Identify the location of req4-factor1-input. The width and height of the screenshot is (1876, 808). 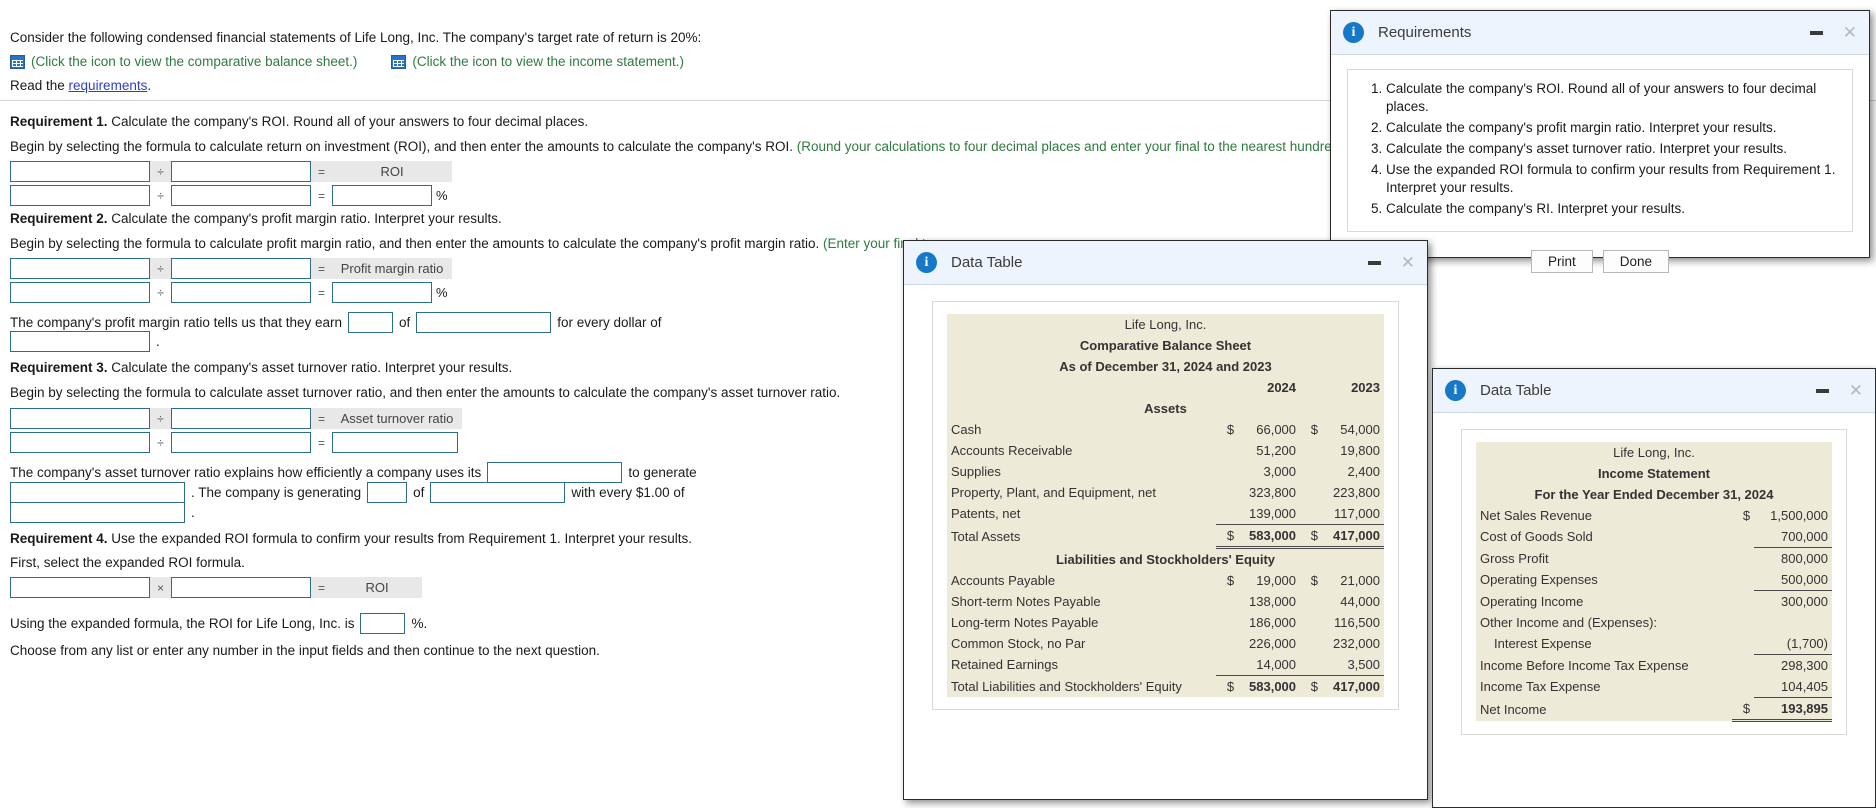
(80, 587).